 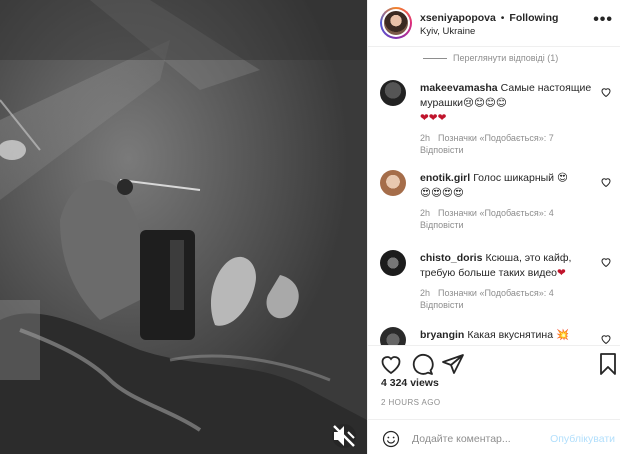 What do you see at coordinates (582, 439) in the screenshot?
I see `post-comment-button: Опублікувати` at bounding box center [582, 439].